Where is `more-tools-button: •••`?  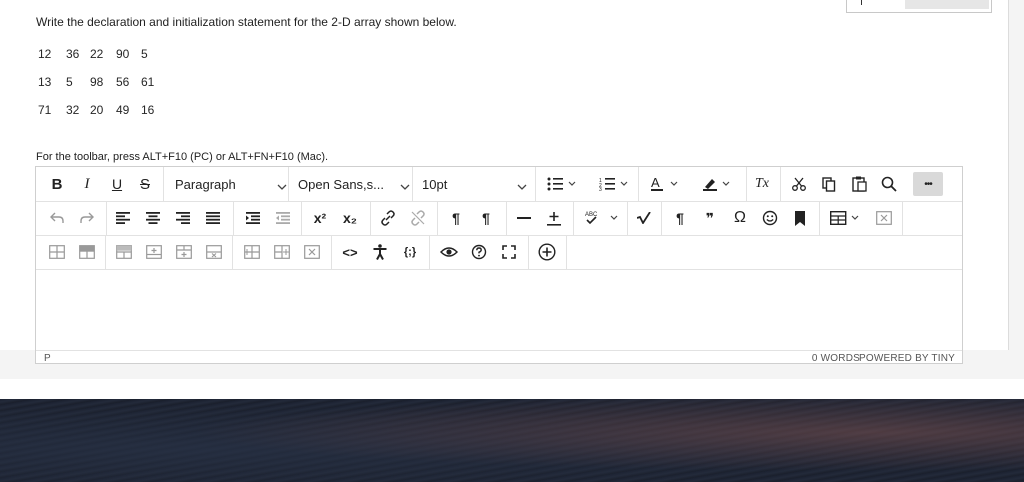
more-tools-button: ••• is located at coordinates (928, 184).